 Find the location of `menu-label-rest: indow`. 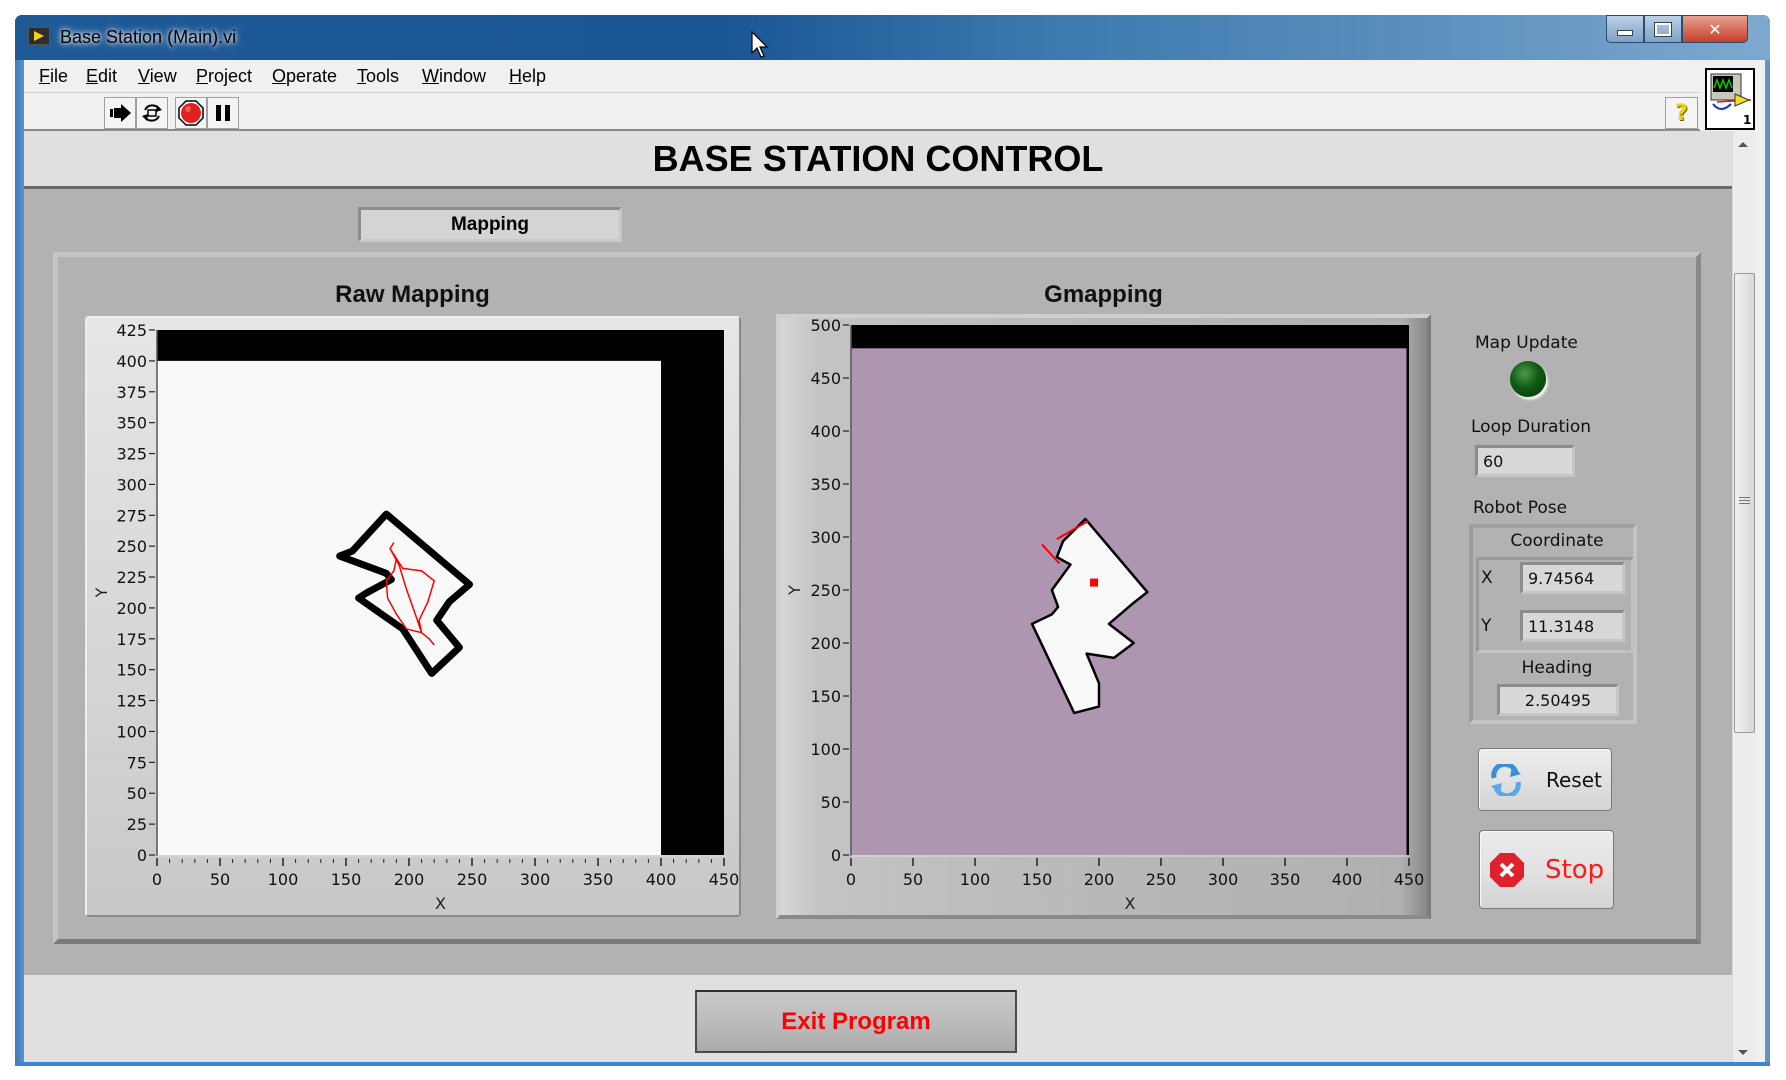

menu-label-rest: indow is located at coordinates (463, 76).